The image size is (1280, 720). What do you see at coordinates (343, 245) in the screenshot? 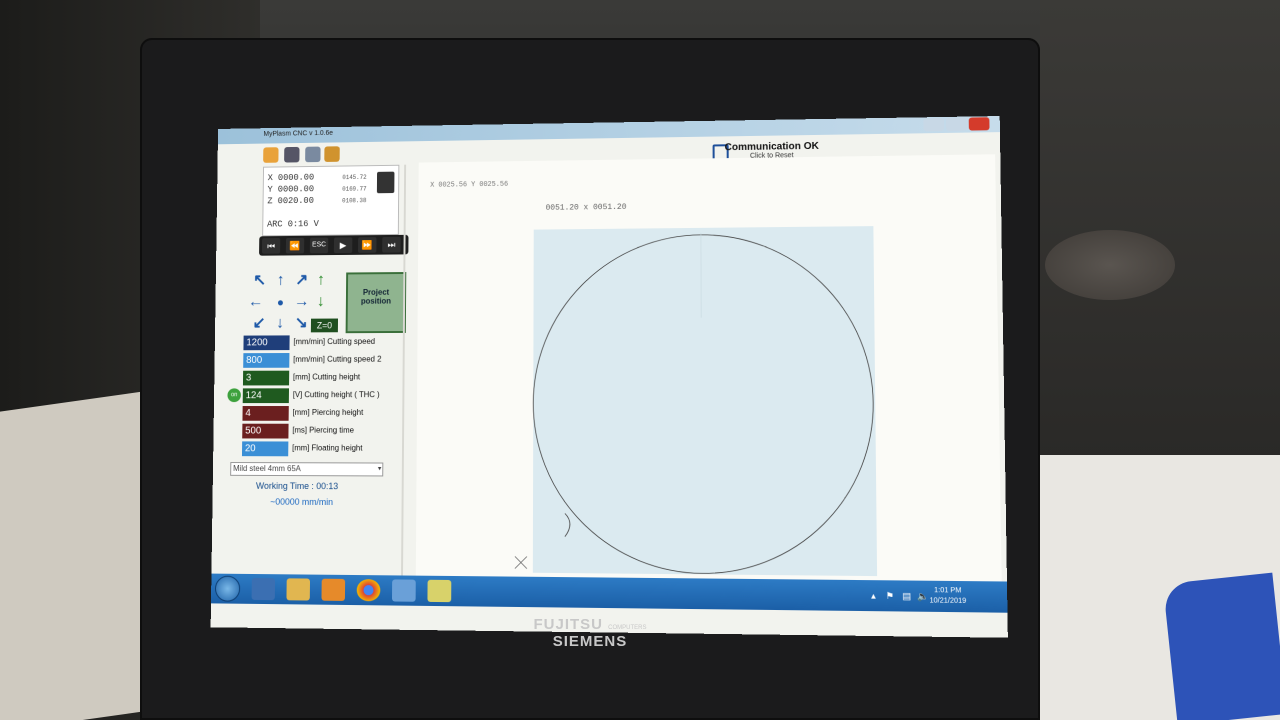
I see `play-button: ▶` at bounding box center [343, 245].